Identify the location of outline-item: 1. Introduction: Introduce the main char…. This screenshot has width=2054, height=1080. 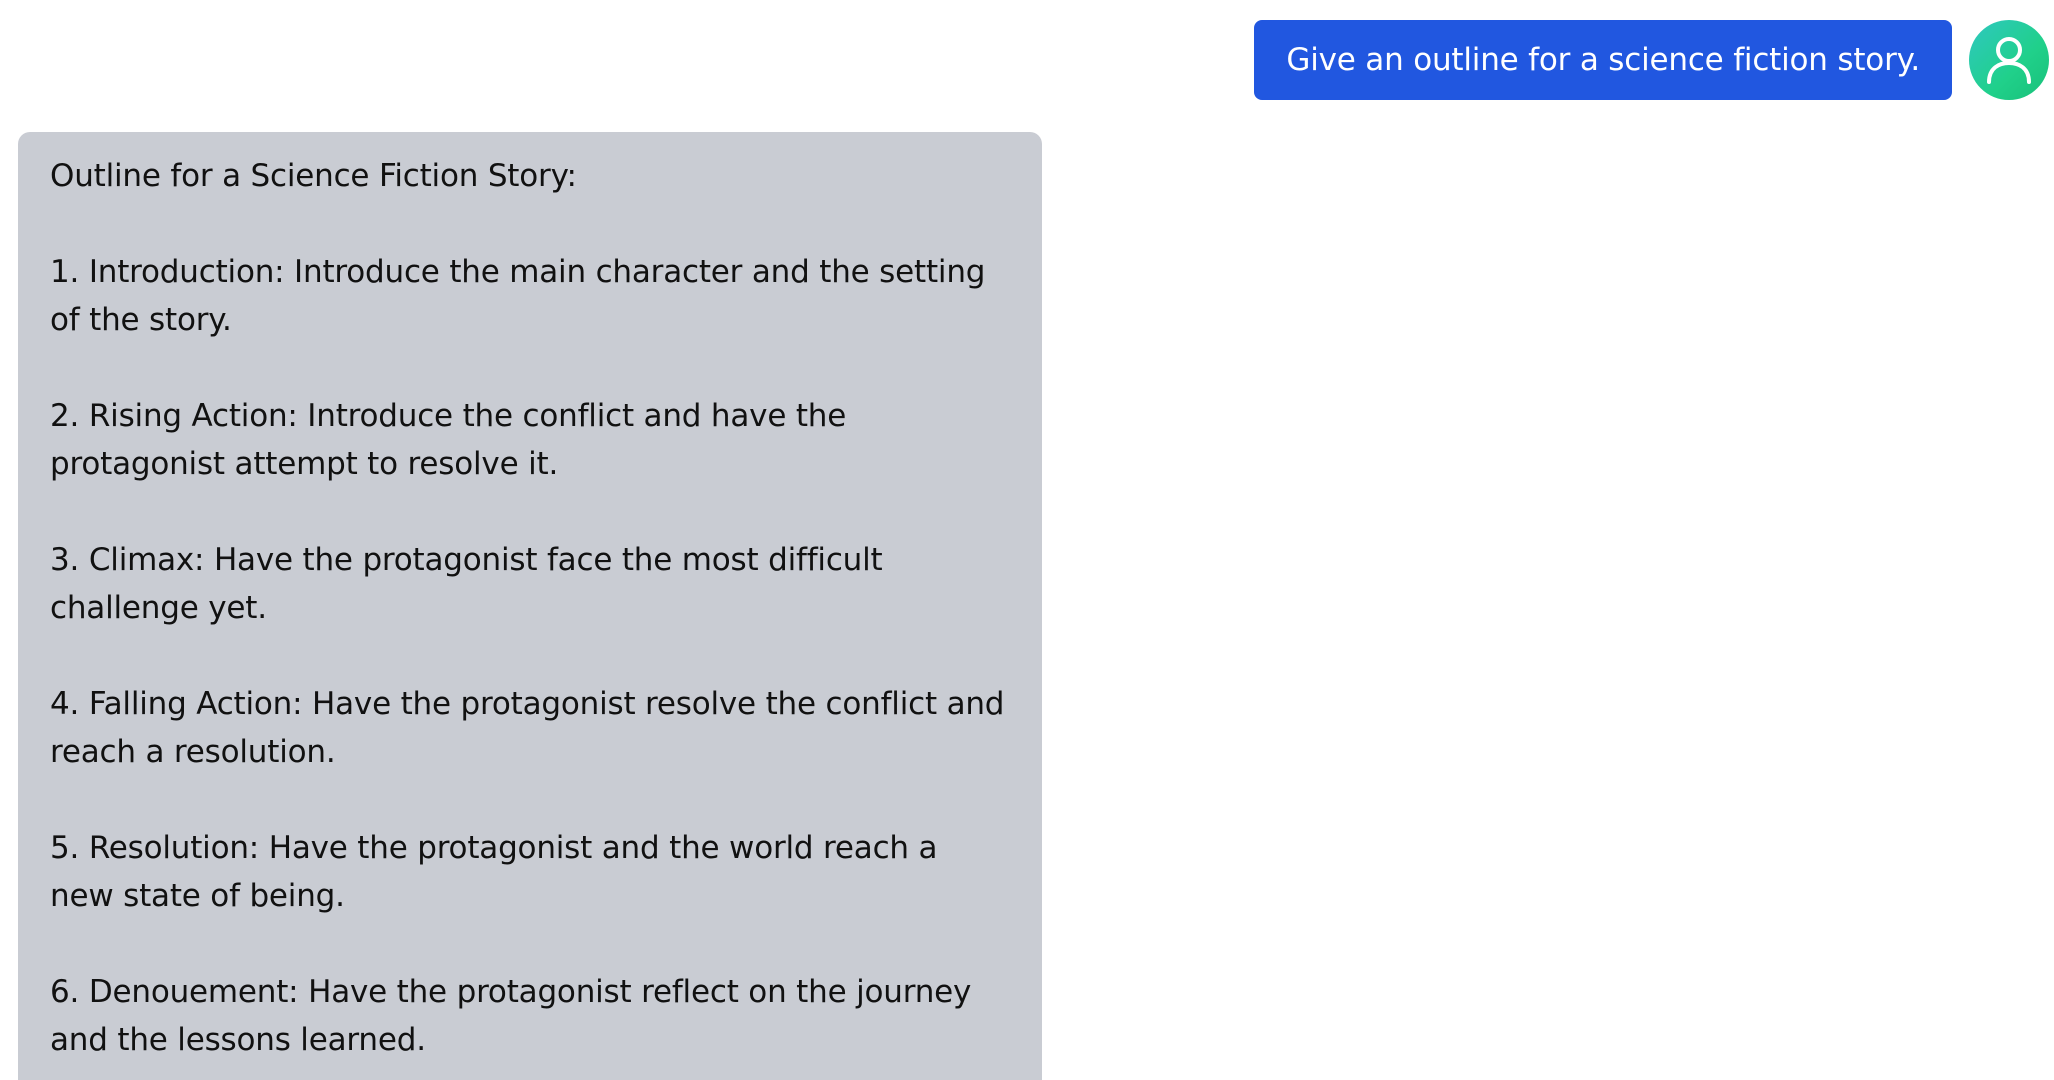
(518, 296).